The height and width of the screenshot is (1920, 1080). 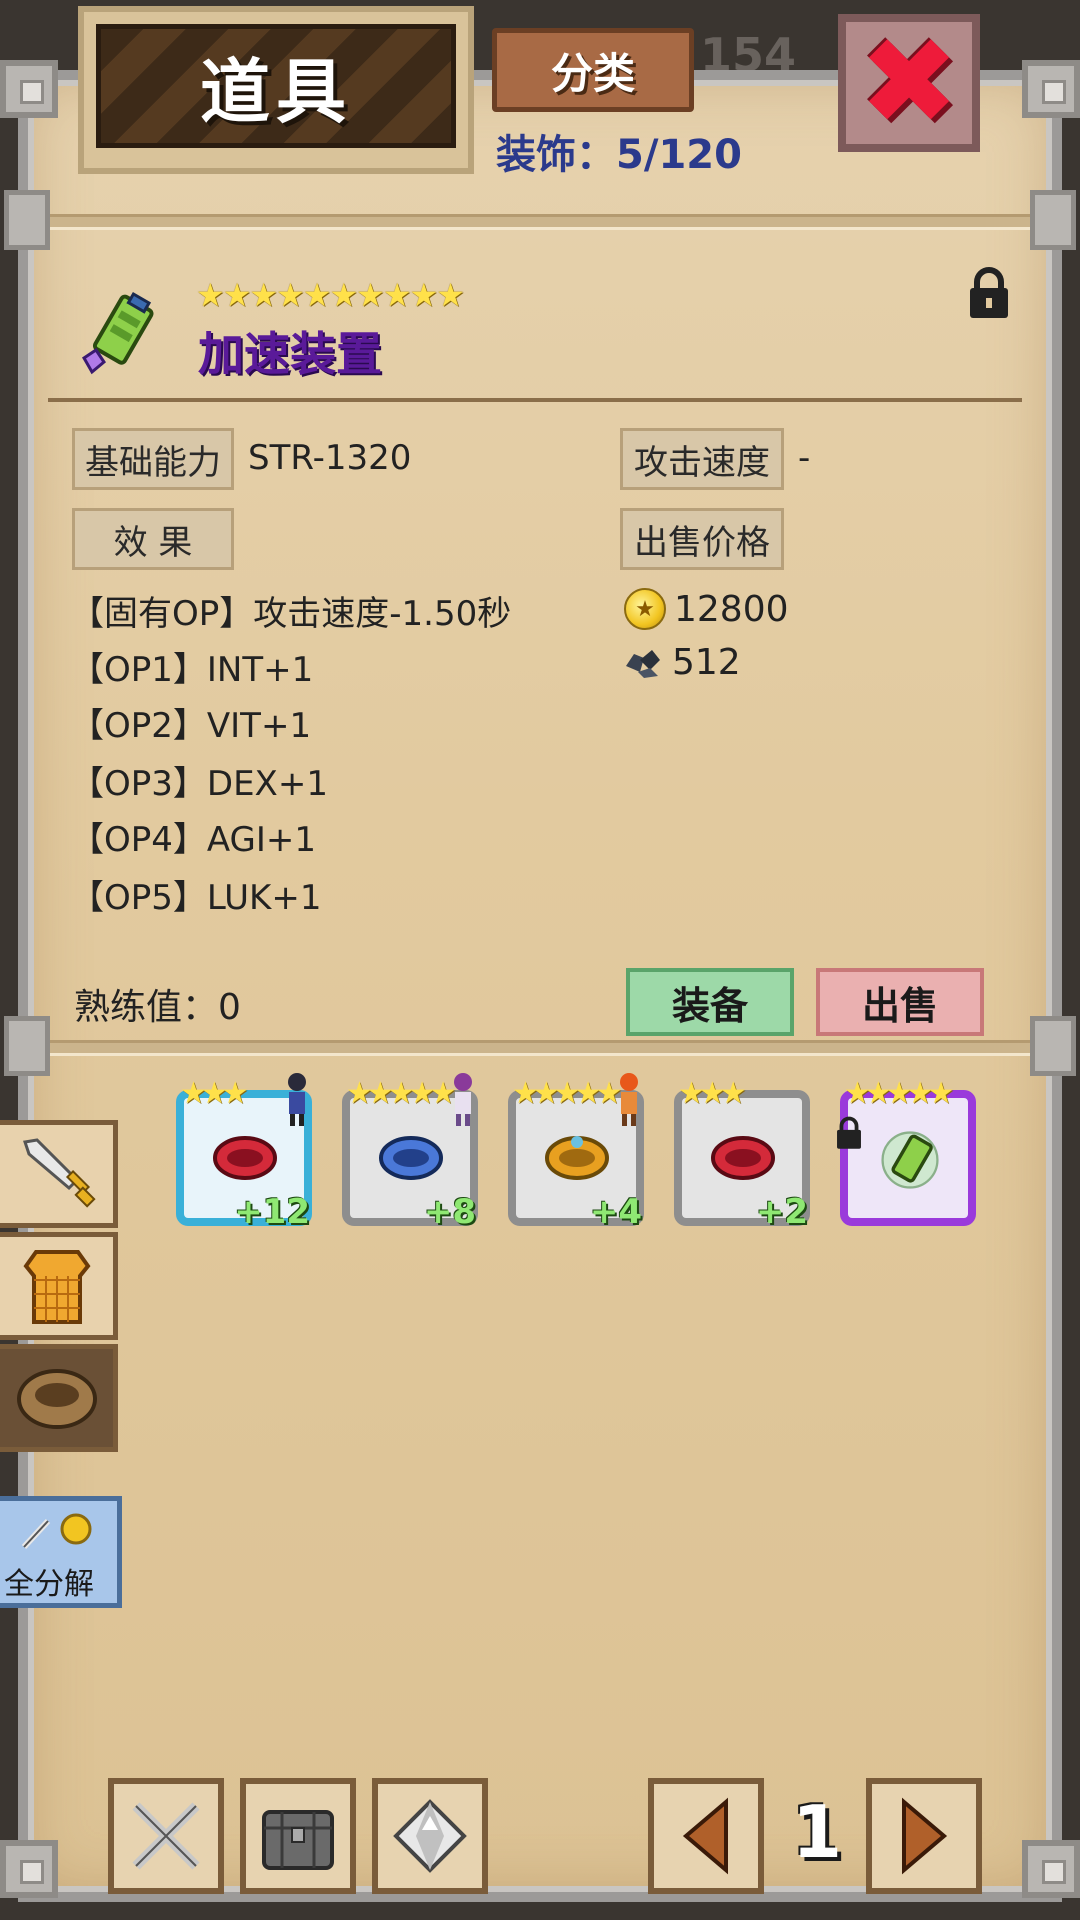 I want to click on arrow-left-icon, so click(x=705, y=1836).